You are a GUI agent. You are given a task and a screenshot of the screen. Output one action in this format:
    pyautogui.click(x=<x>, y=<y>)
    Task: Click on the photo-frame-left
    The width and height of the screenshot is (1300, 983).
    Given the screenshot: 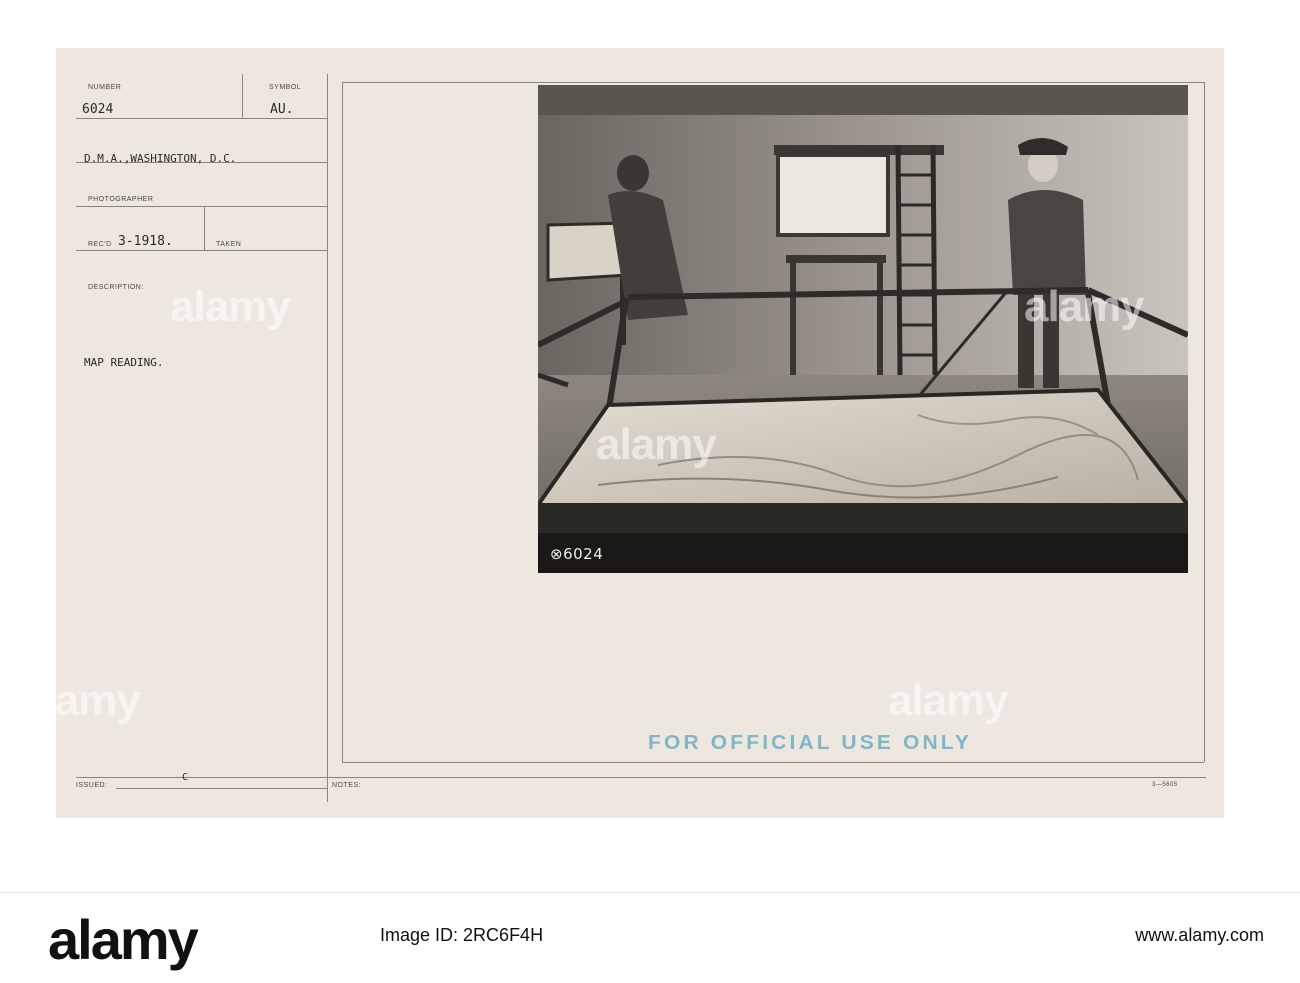 What is the action you would take?
    pyautogui.click(x=342, y=422)
    